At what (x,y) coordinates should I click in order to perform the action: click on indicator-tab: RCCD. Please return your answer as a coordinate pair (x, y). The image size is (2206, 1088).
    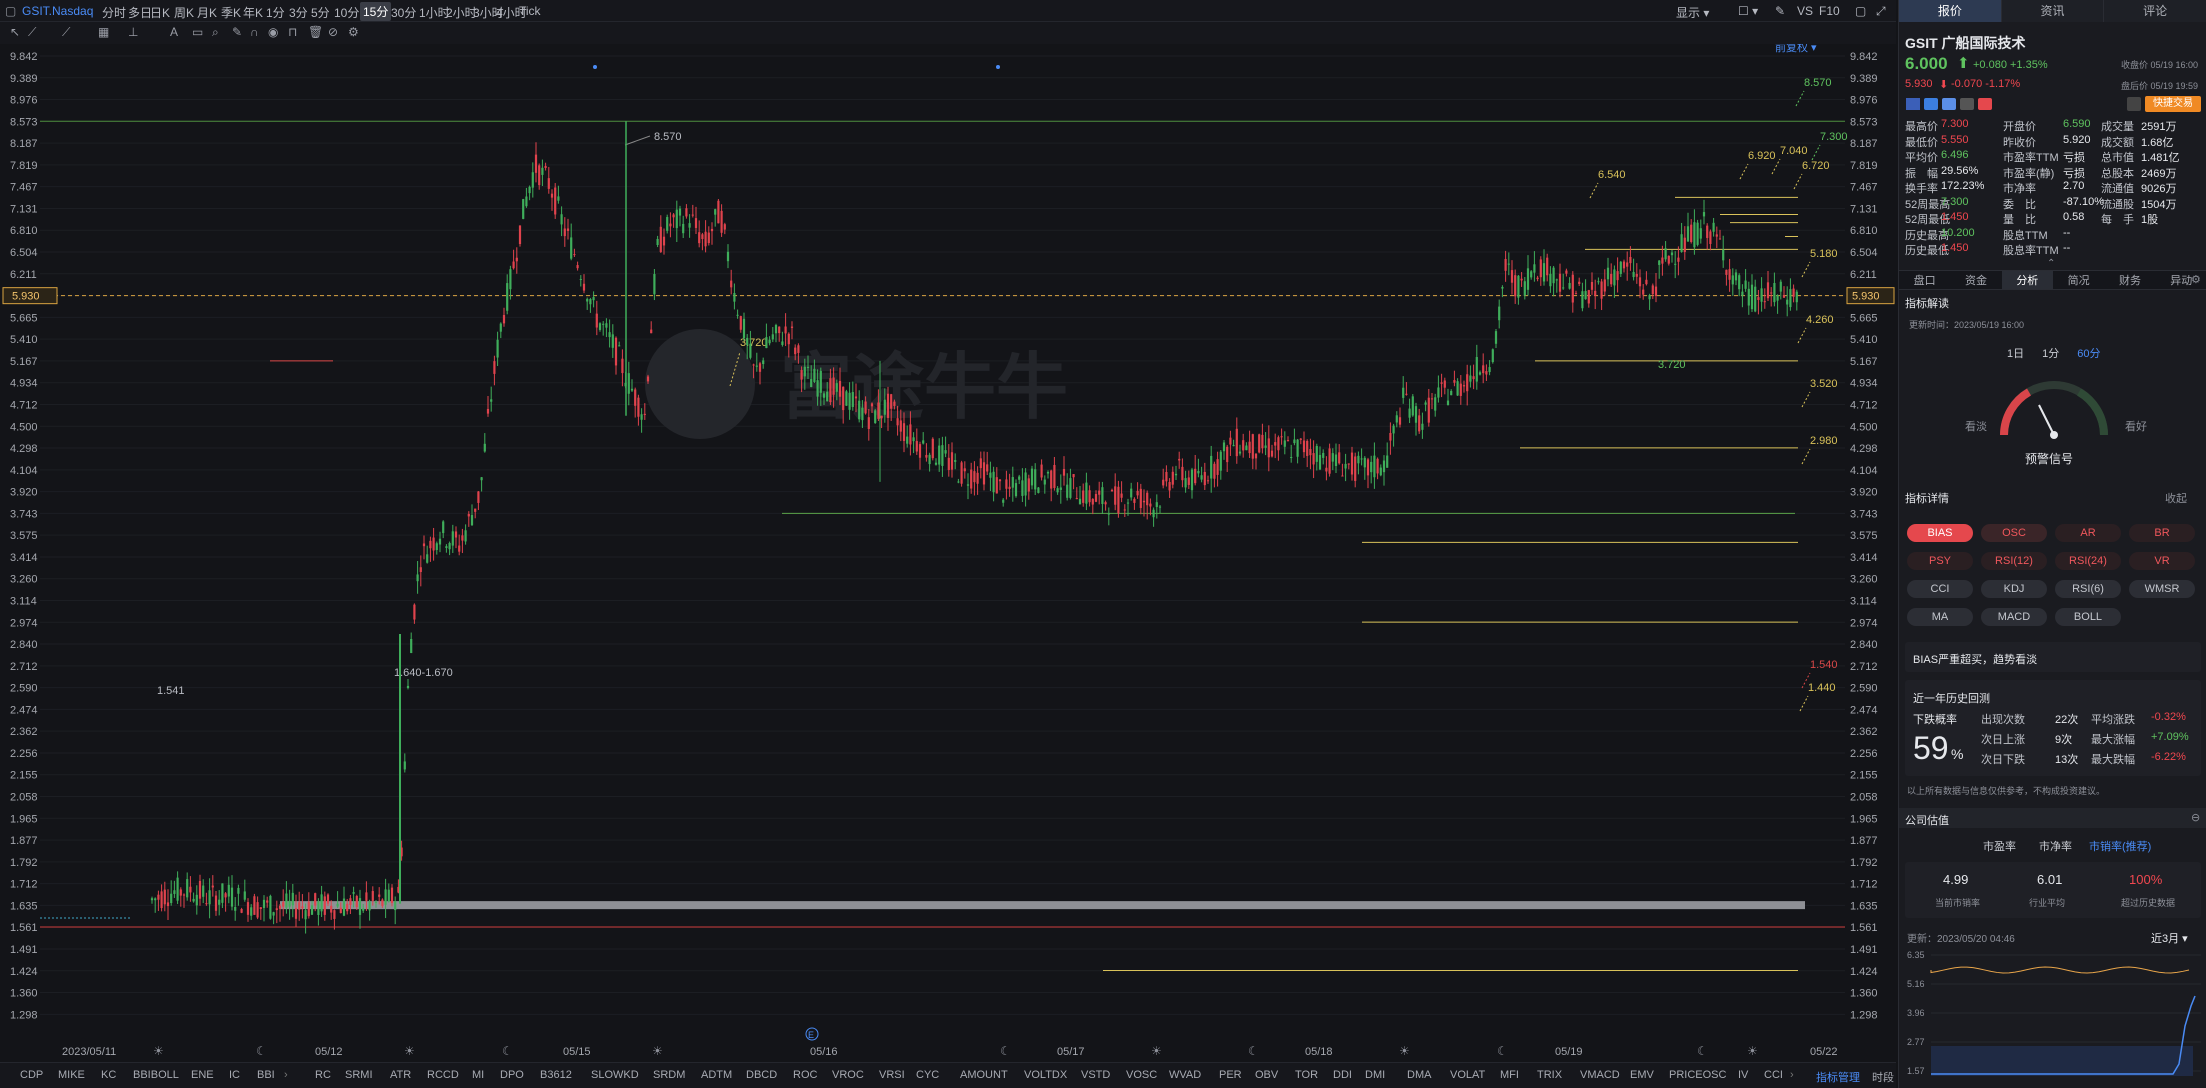
    Looking at the image, I should click on (443, 1075).